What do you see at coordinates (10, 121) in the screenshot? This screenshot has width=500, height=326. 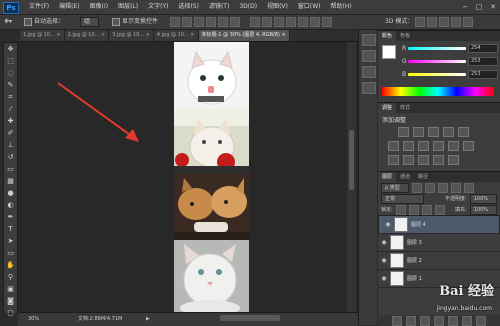 I see `healing-tool-icon: ✚` at bounding box center [10, 121].